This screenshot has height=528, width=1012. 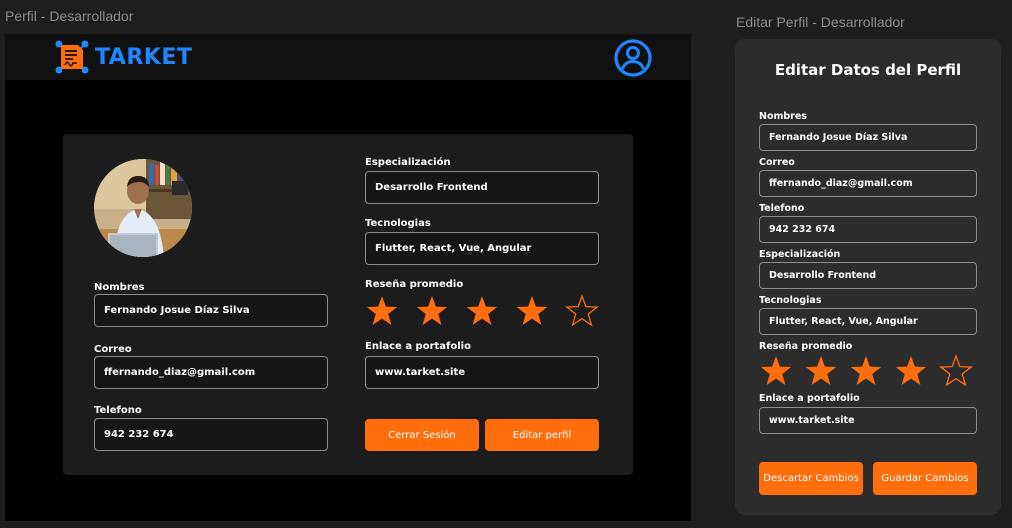 I want to click on edit-frame-label: Editar Perfil - Desarrollador, so click(x=820, y=22).